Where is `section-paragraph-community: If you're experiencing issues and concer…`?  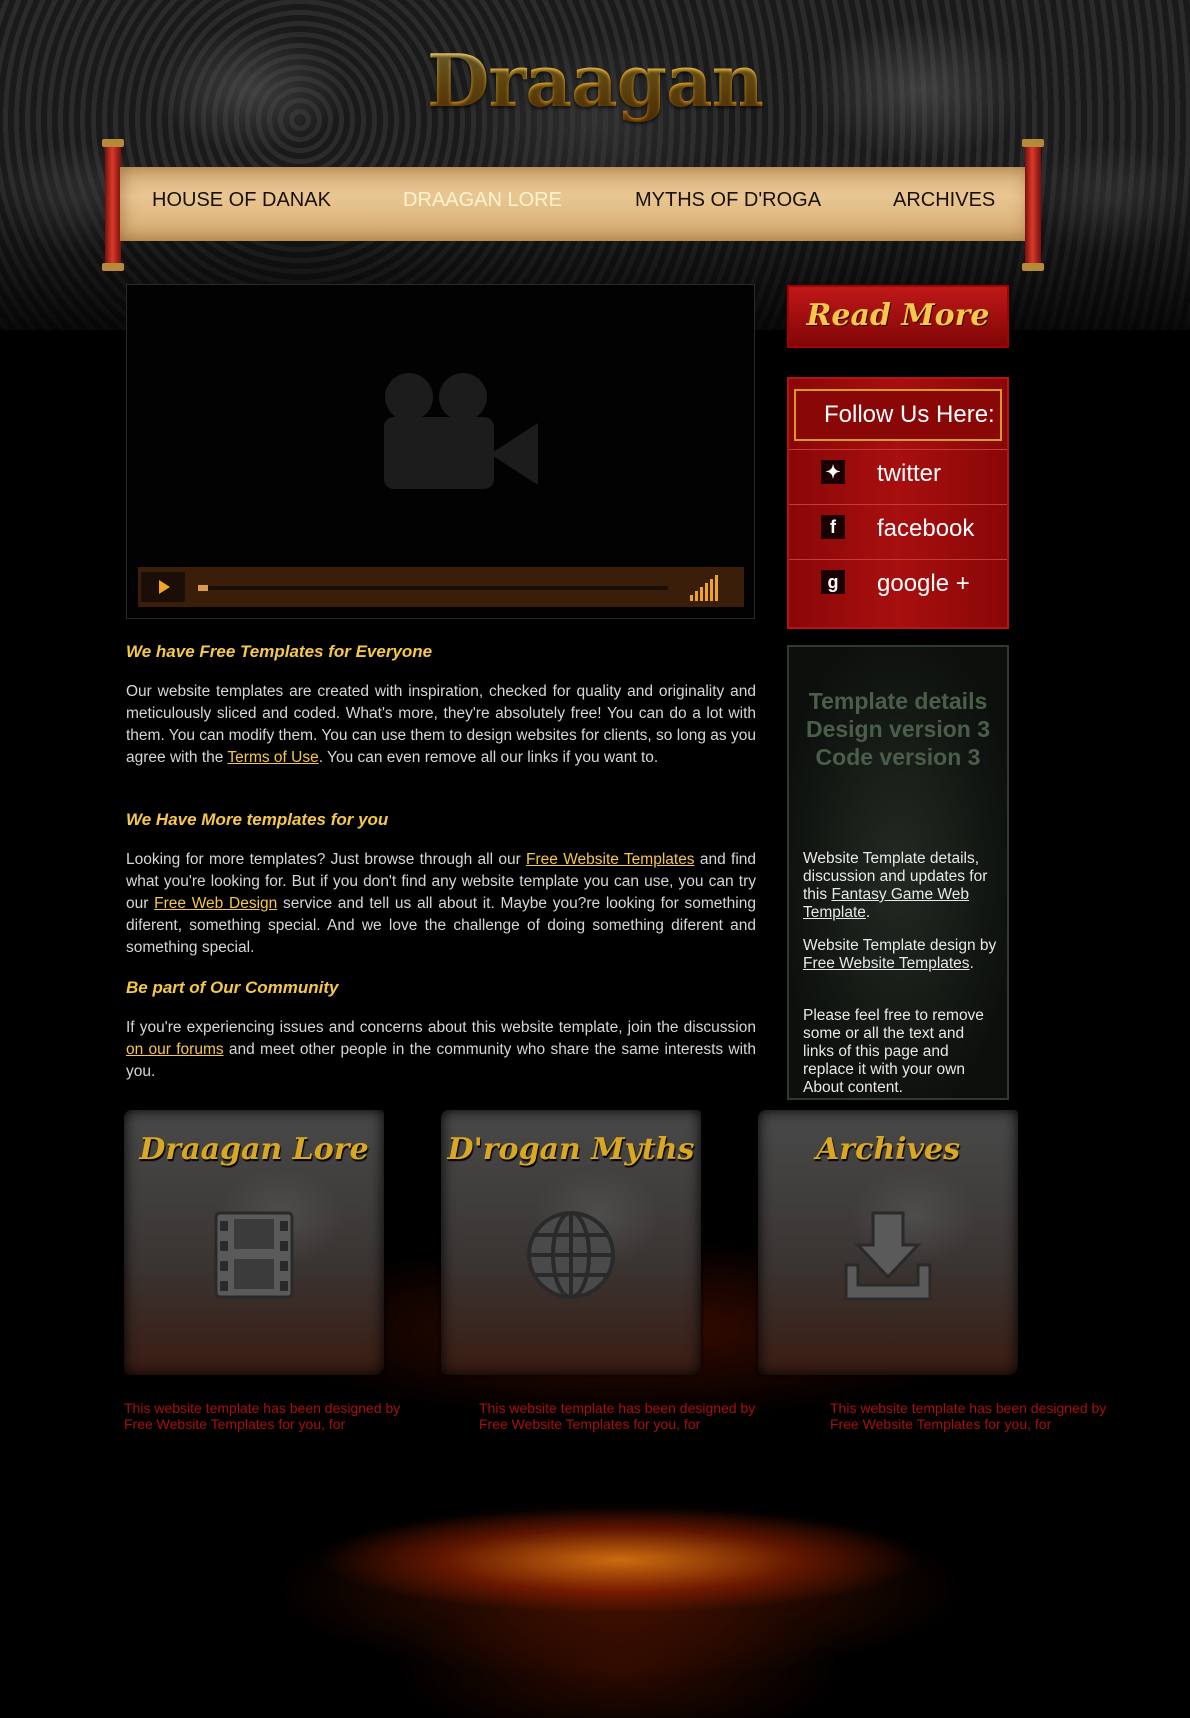 section-paragraph-community: If you're experiencing issues and concer… is located at coordinates (441, 1049).